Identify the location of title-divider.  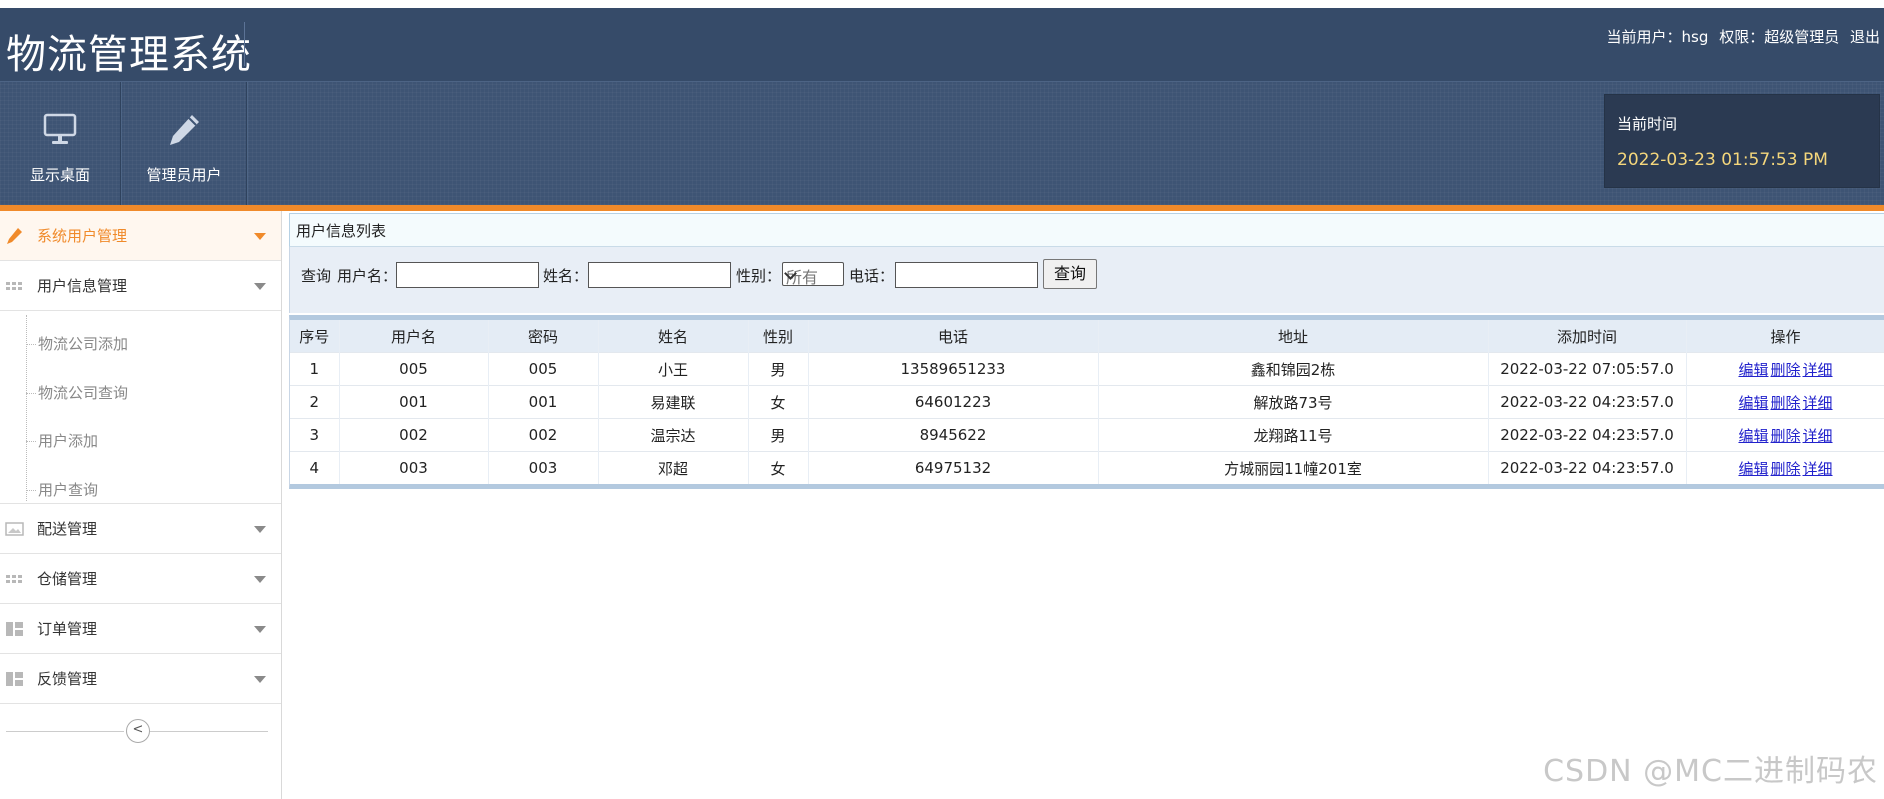
(244, 44).